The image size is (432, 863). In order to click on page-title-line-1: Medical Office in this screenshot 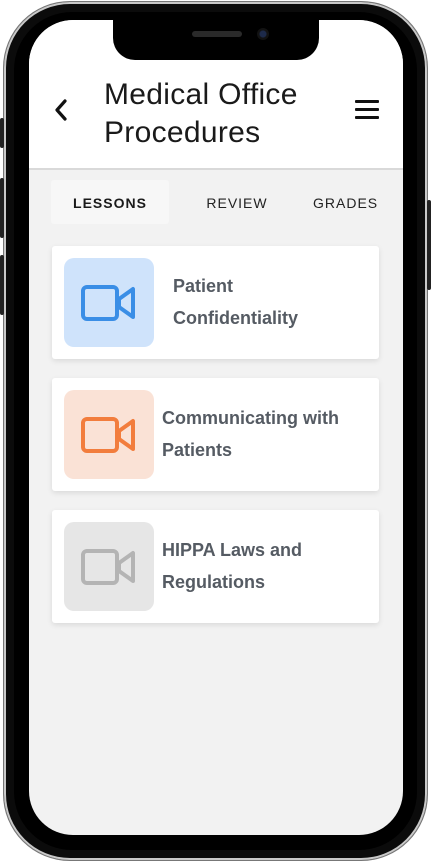, I will do `click(201, 94)`.